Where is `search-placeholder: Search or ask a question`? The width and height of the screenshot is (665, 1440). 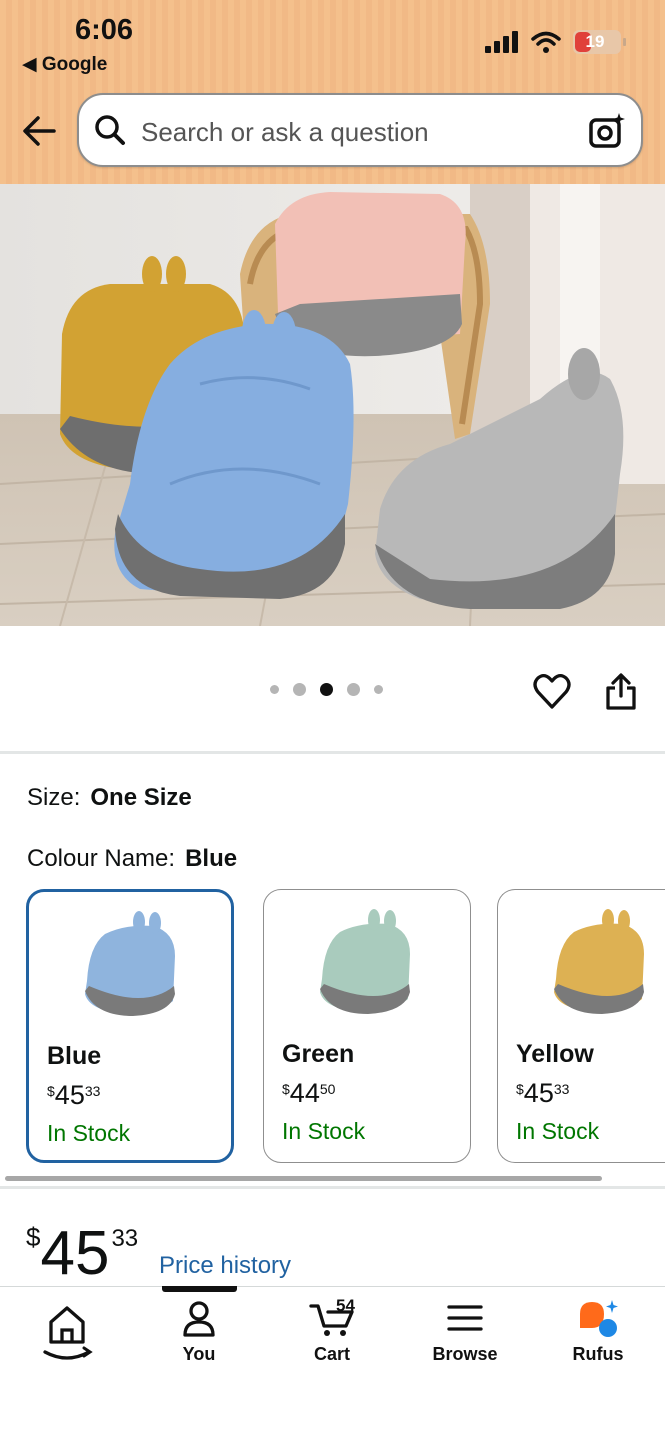 search-placeholder: Search or ask a question is located at coordinates (285, 132).